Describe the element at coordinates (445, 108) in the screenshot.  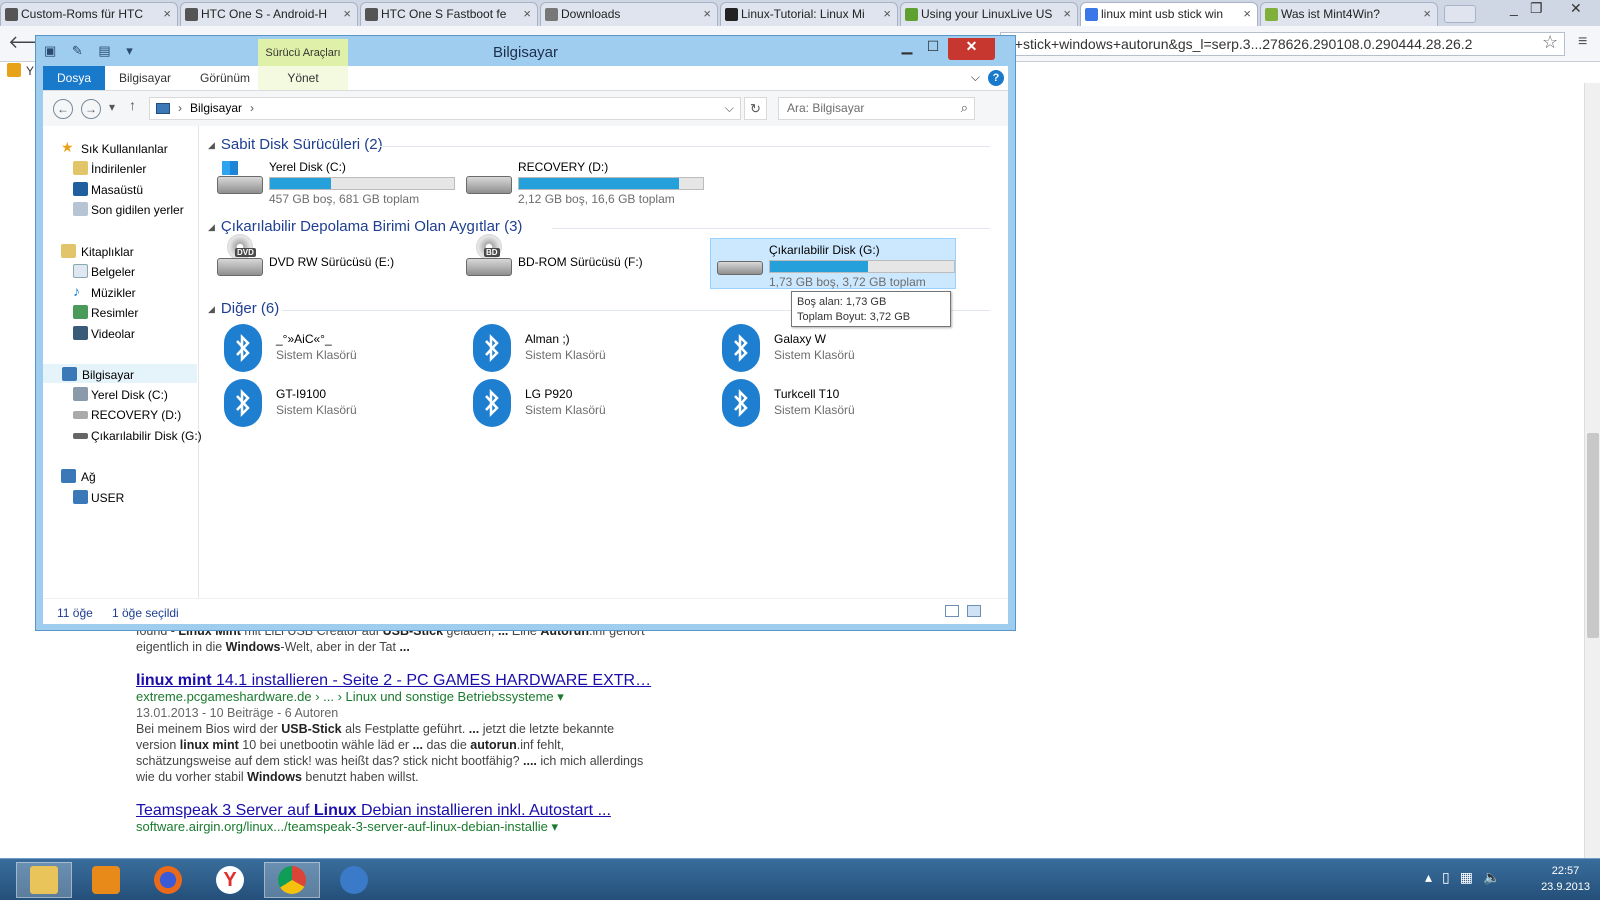
I see `address-field: › Bilgisayar › ⌵` at that location.